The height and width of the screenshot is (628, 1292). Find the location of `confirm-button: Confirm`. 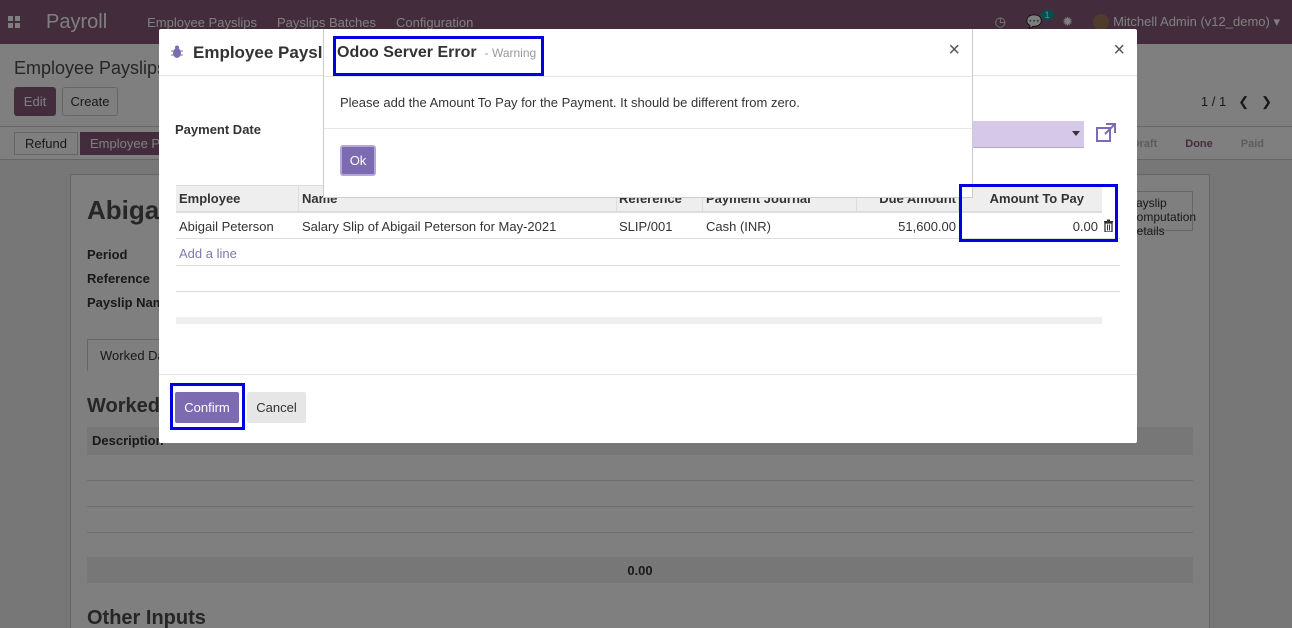

confirm-button: Confirm is located at coordinates (207, 407).